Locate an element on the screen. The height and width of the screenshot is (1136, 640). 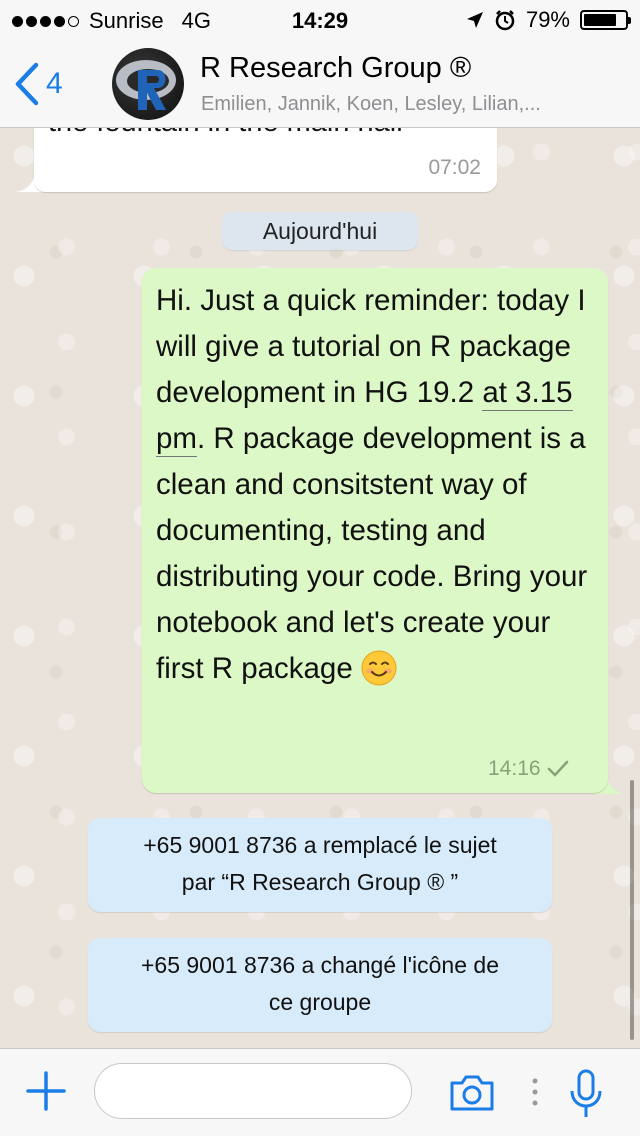
group-avatar is located at coordinates (148, 84).